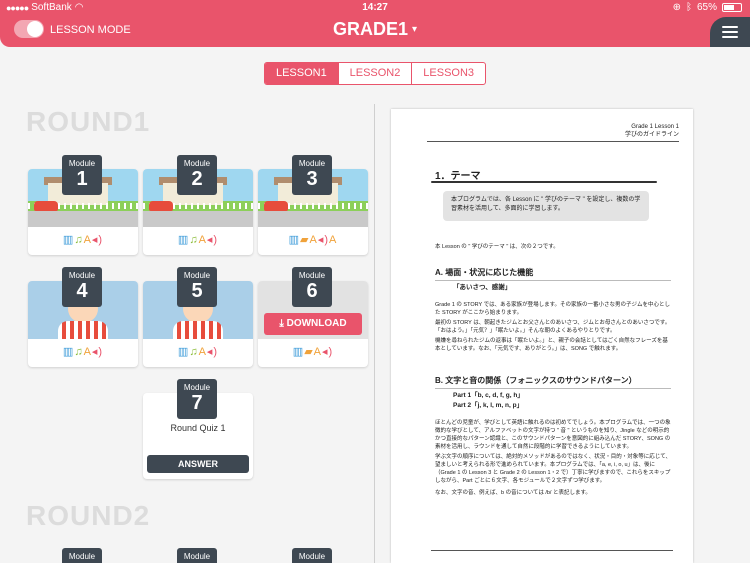  I want to click on column-divider, so click(374, 333).